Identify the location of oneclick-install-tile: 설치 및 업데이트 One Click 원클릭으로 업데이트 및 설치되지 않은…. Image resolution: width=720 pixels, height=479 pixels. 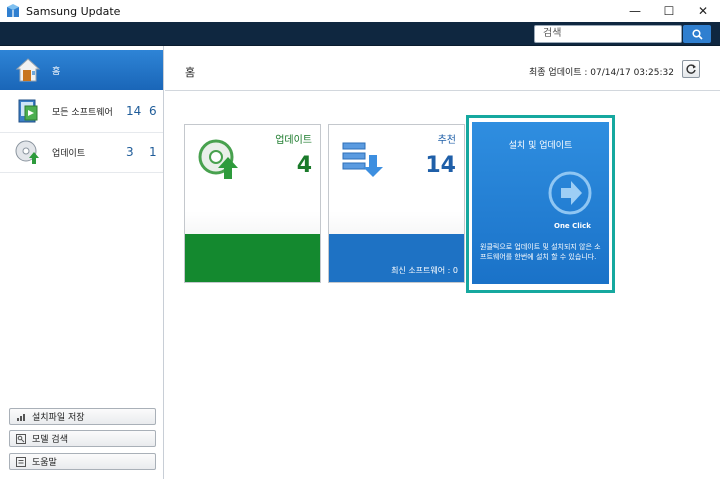
(540, 203).